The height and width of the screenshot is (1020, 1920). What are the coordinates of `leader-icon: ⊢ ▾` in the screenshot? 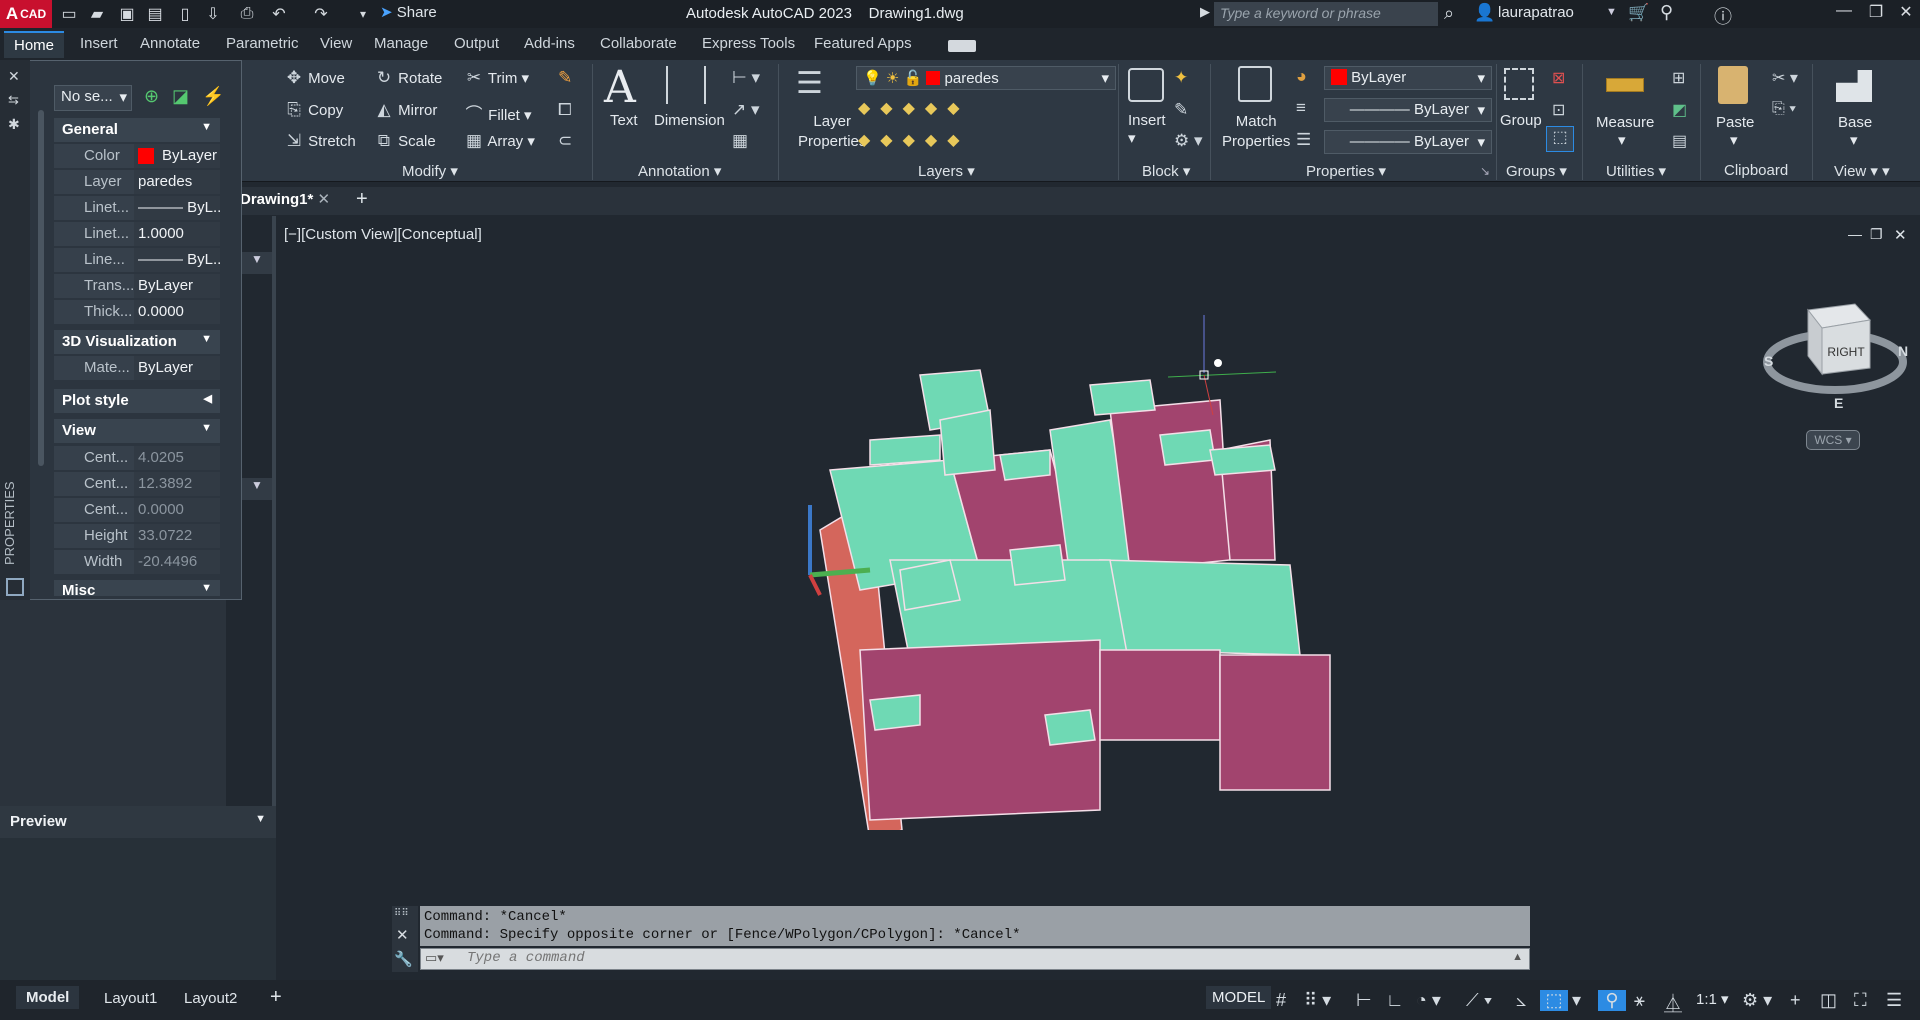 It's located at (746, 78).